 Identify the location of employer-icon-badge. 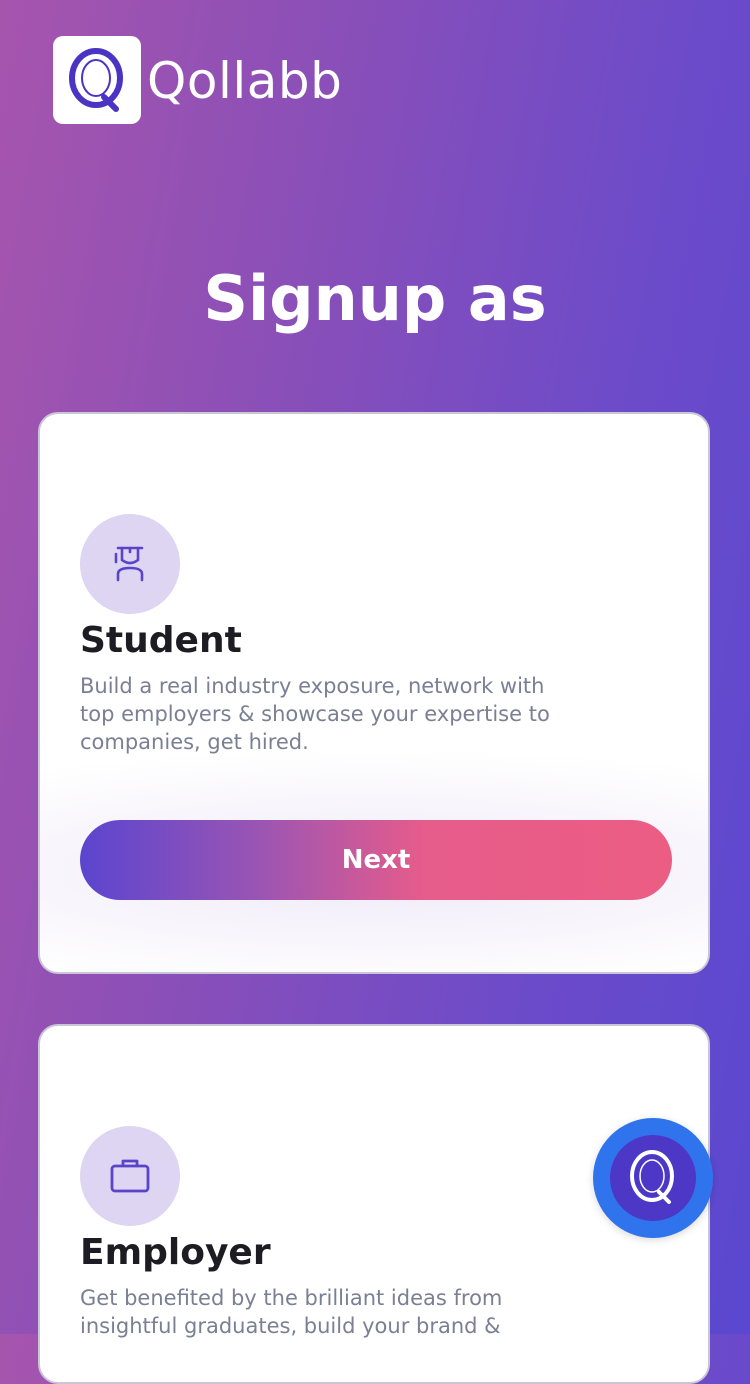
(130, 1176).